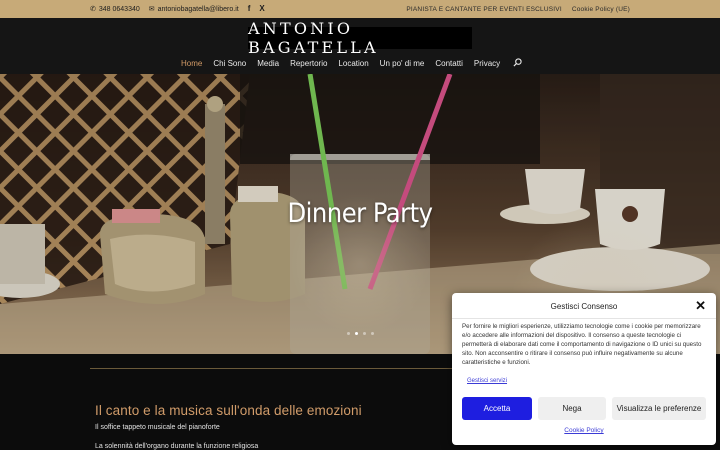 This screenshot has height=450, width=720. What do you see at coordinates (360, 213) in the screenshot?
I see `hero-title: Dinner Party` at bounding box center [360, 213].